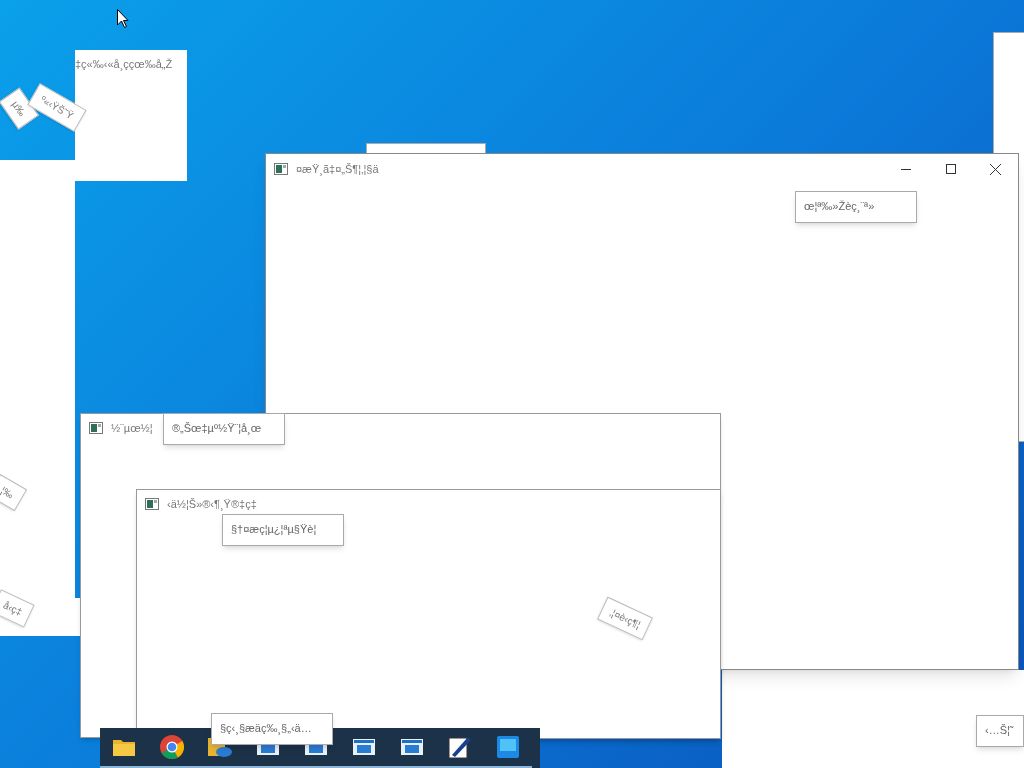  Describe the element at coordinates (460, 747) in the screenshot. I see `pen-icon` at that location.